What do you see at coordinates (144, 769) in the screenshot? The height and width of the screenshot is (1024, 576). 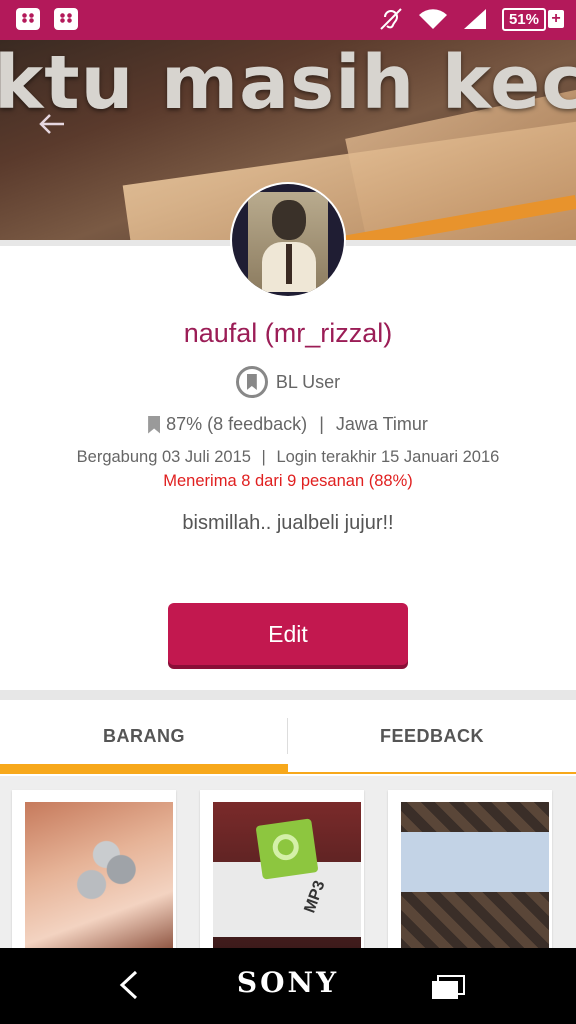 I see `active-tab-indicator` at bounding box center [144, 769].